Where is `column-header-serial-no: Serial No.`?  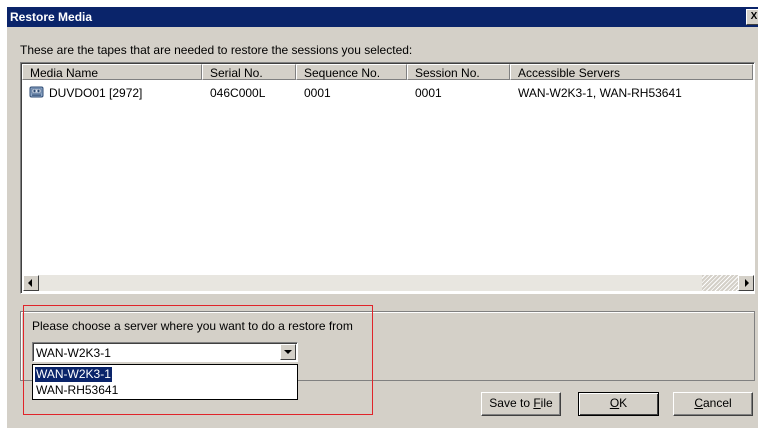 column-header-serial-no: Serial No. is located at coordinates (249, 72).